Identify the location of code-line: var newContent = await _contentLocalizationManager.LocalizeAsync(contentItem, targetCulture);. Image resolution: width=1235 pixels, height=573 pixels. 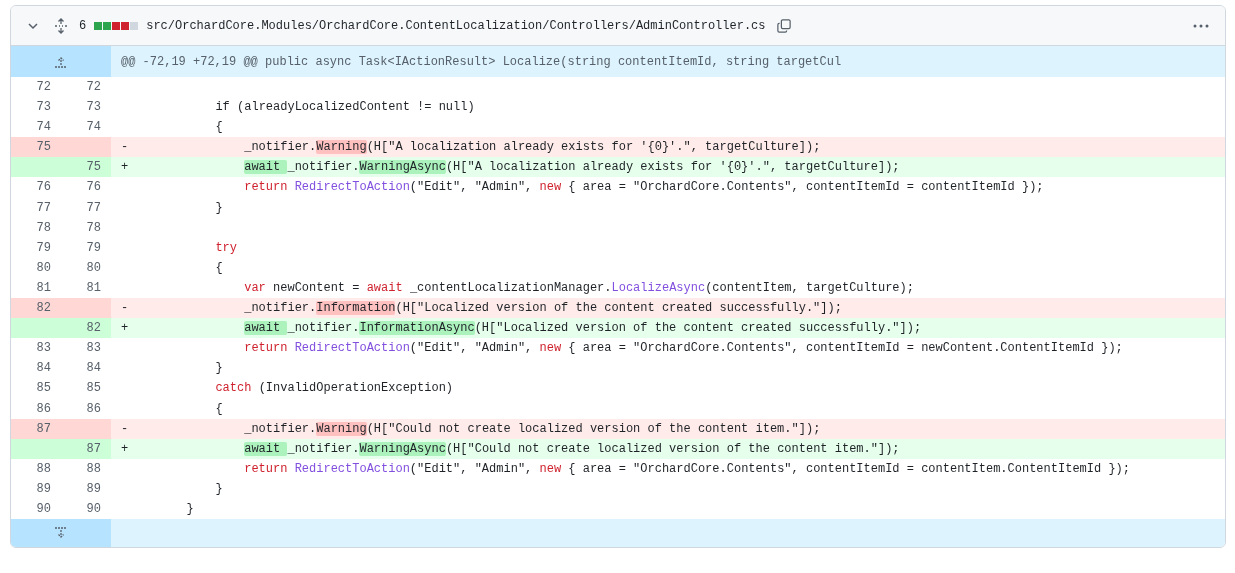
(578, 288).